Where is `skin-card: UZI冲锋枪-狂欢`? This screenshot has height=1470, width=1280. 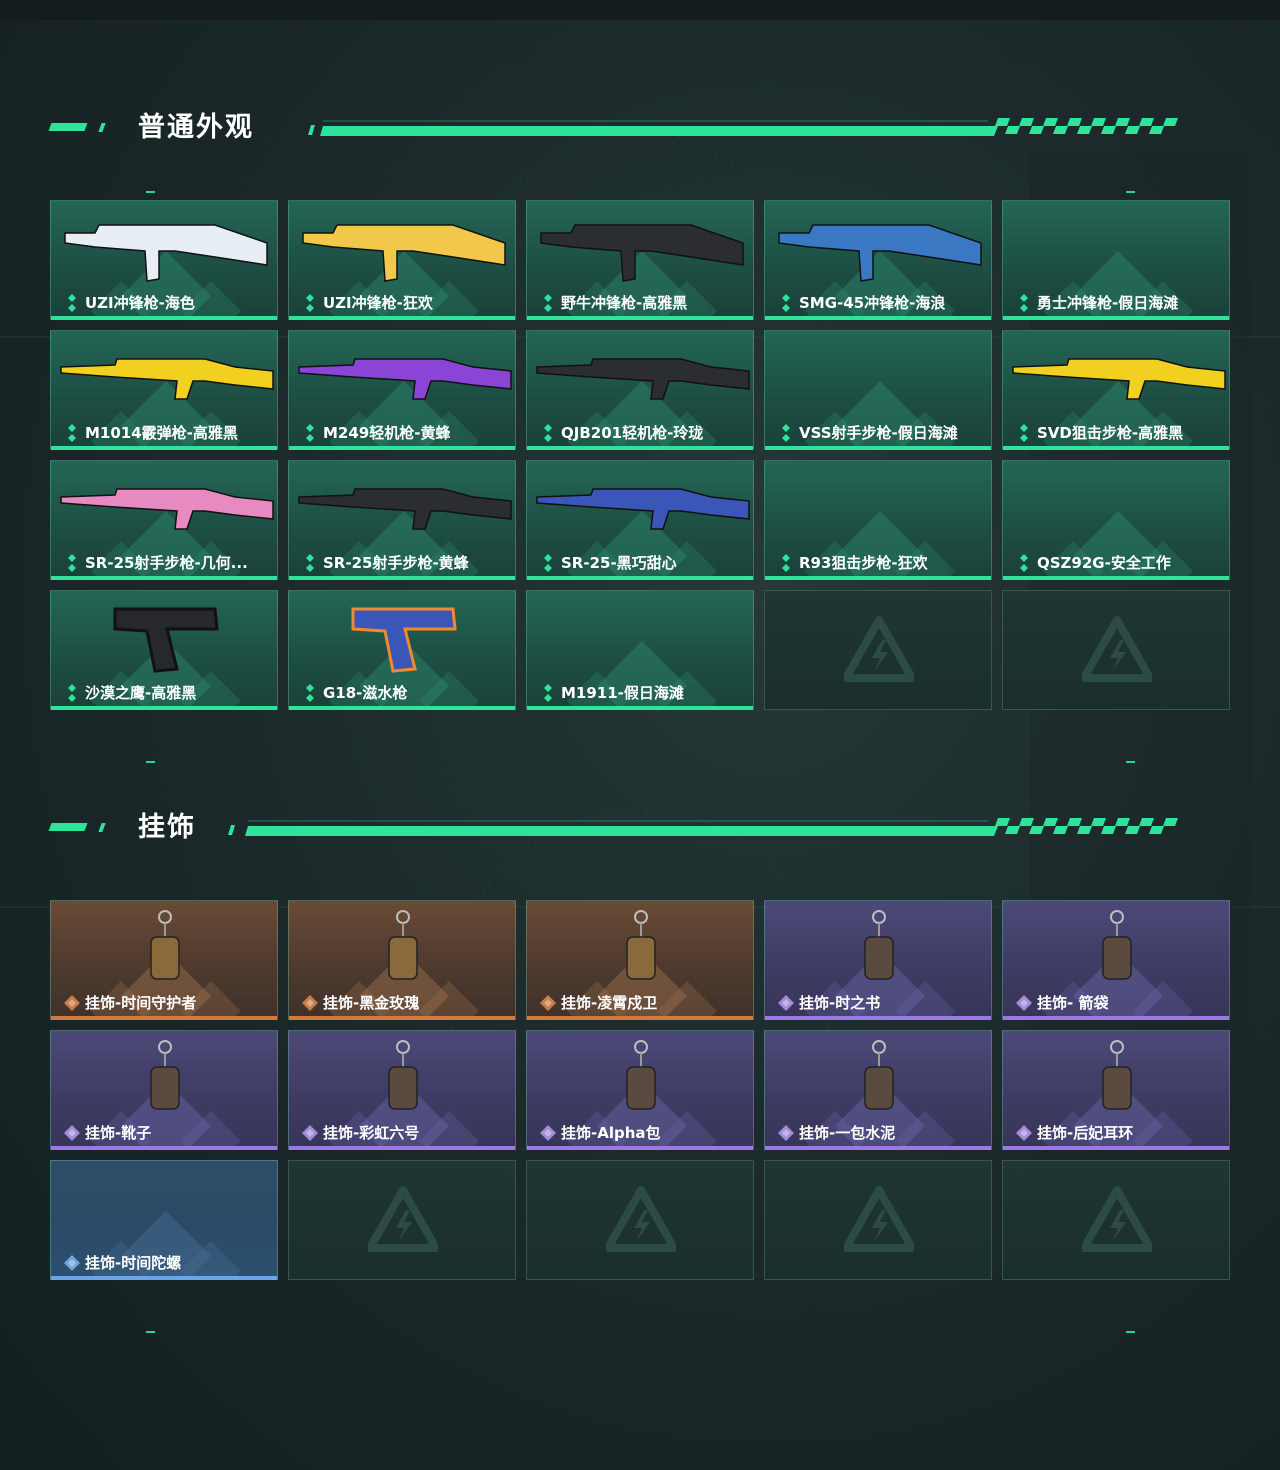 skin-card: UZI冲锋枪-狂欢 is located at coordinates (402, 260).